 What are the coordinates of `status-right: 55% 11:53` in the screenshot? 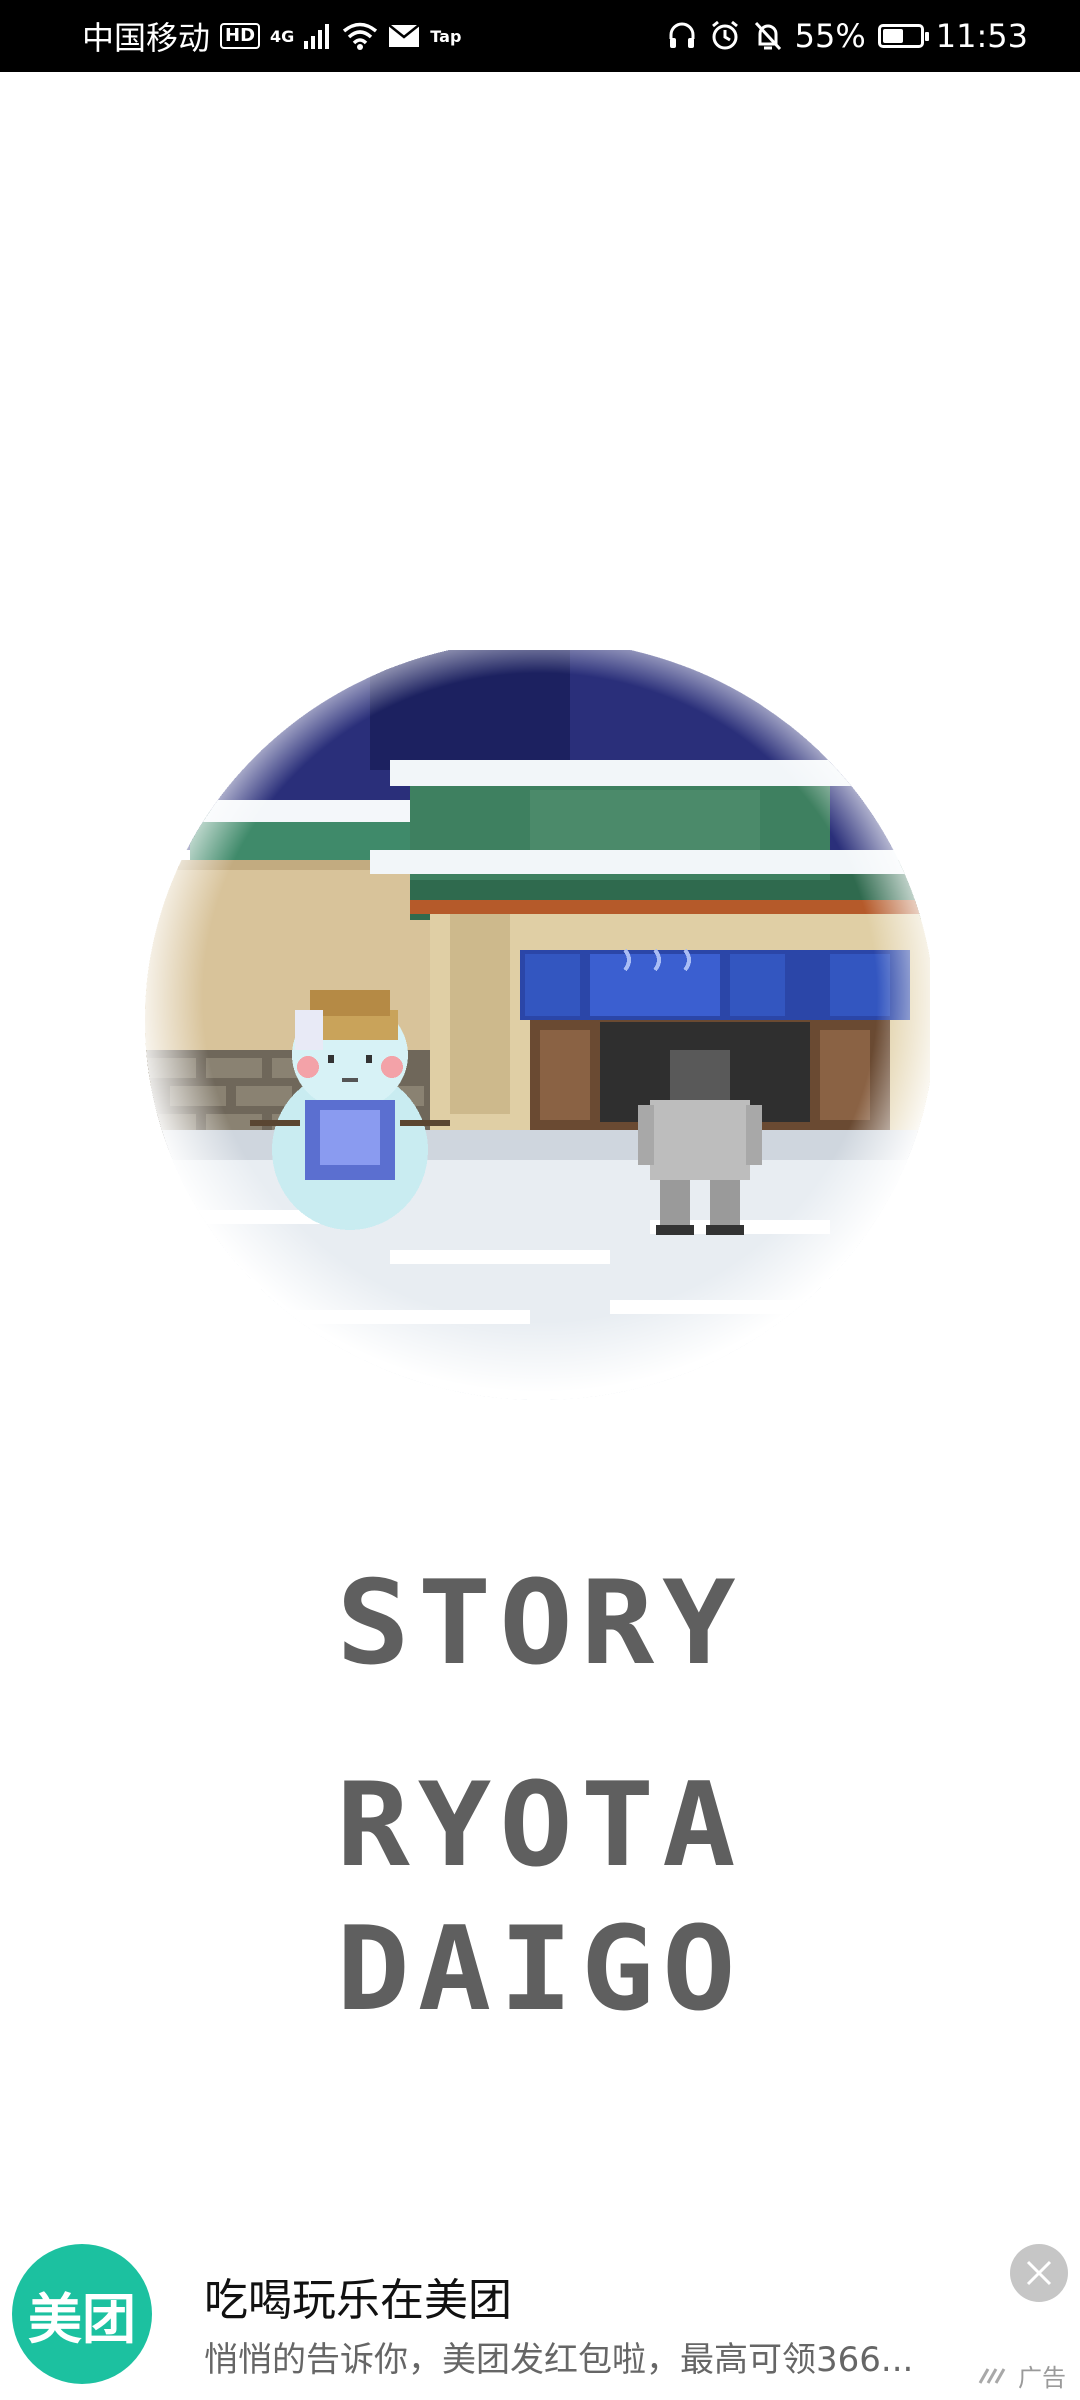 It's located at (847, 36).